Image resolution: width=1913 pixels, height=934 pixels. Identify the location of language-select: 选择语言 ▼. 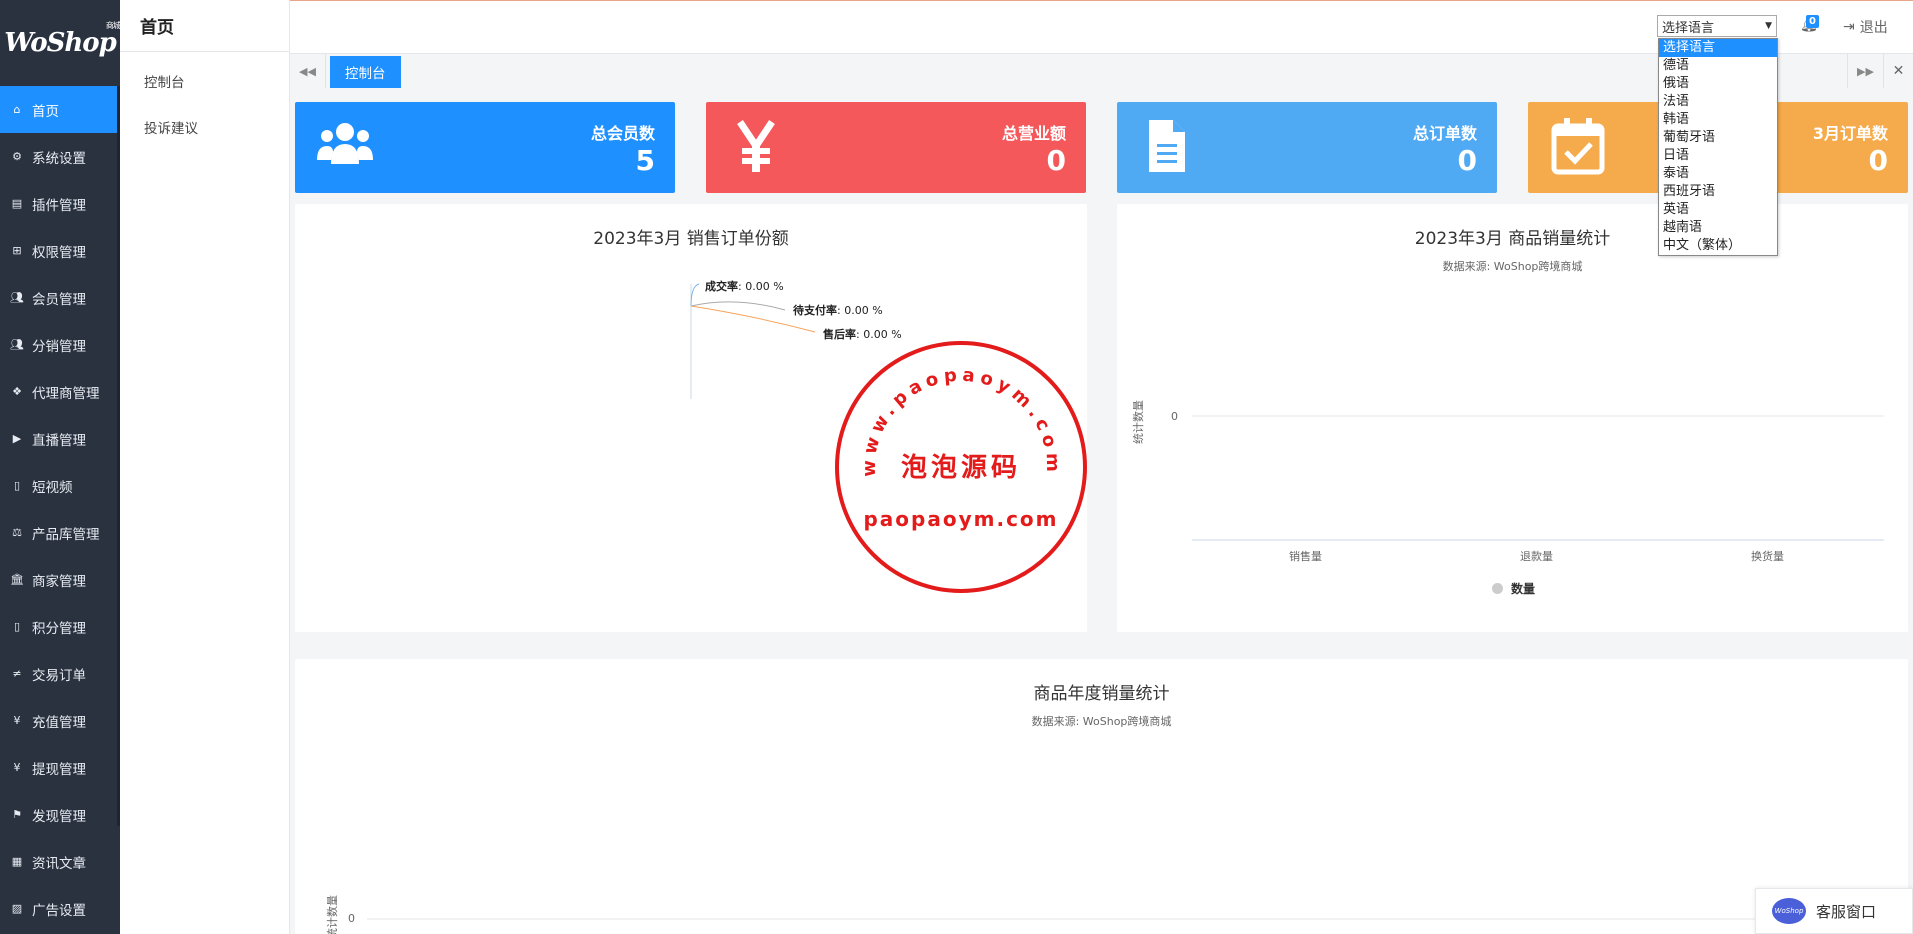
(1717, 26).